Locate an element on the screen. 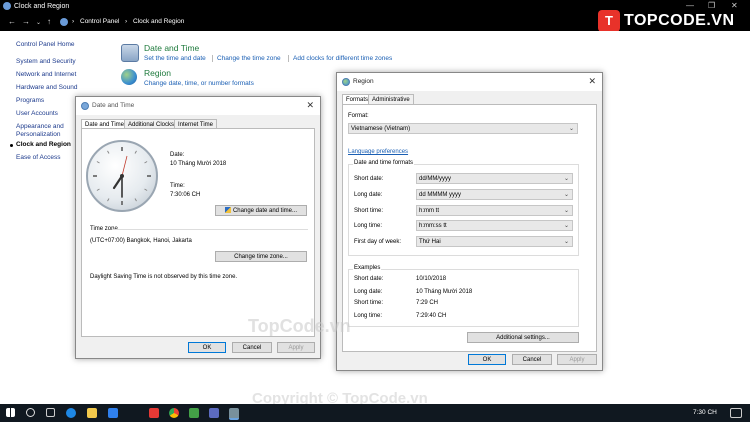  divider is located at coordinates (210, 229).